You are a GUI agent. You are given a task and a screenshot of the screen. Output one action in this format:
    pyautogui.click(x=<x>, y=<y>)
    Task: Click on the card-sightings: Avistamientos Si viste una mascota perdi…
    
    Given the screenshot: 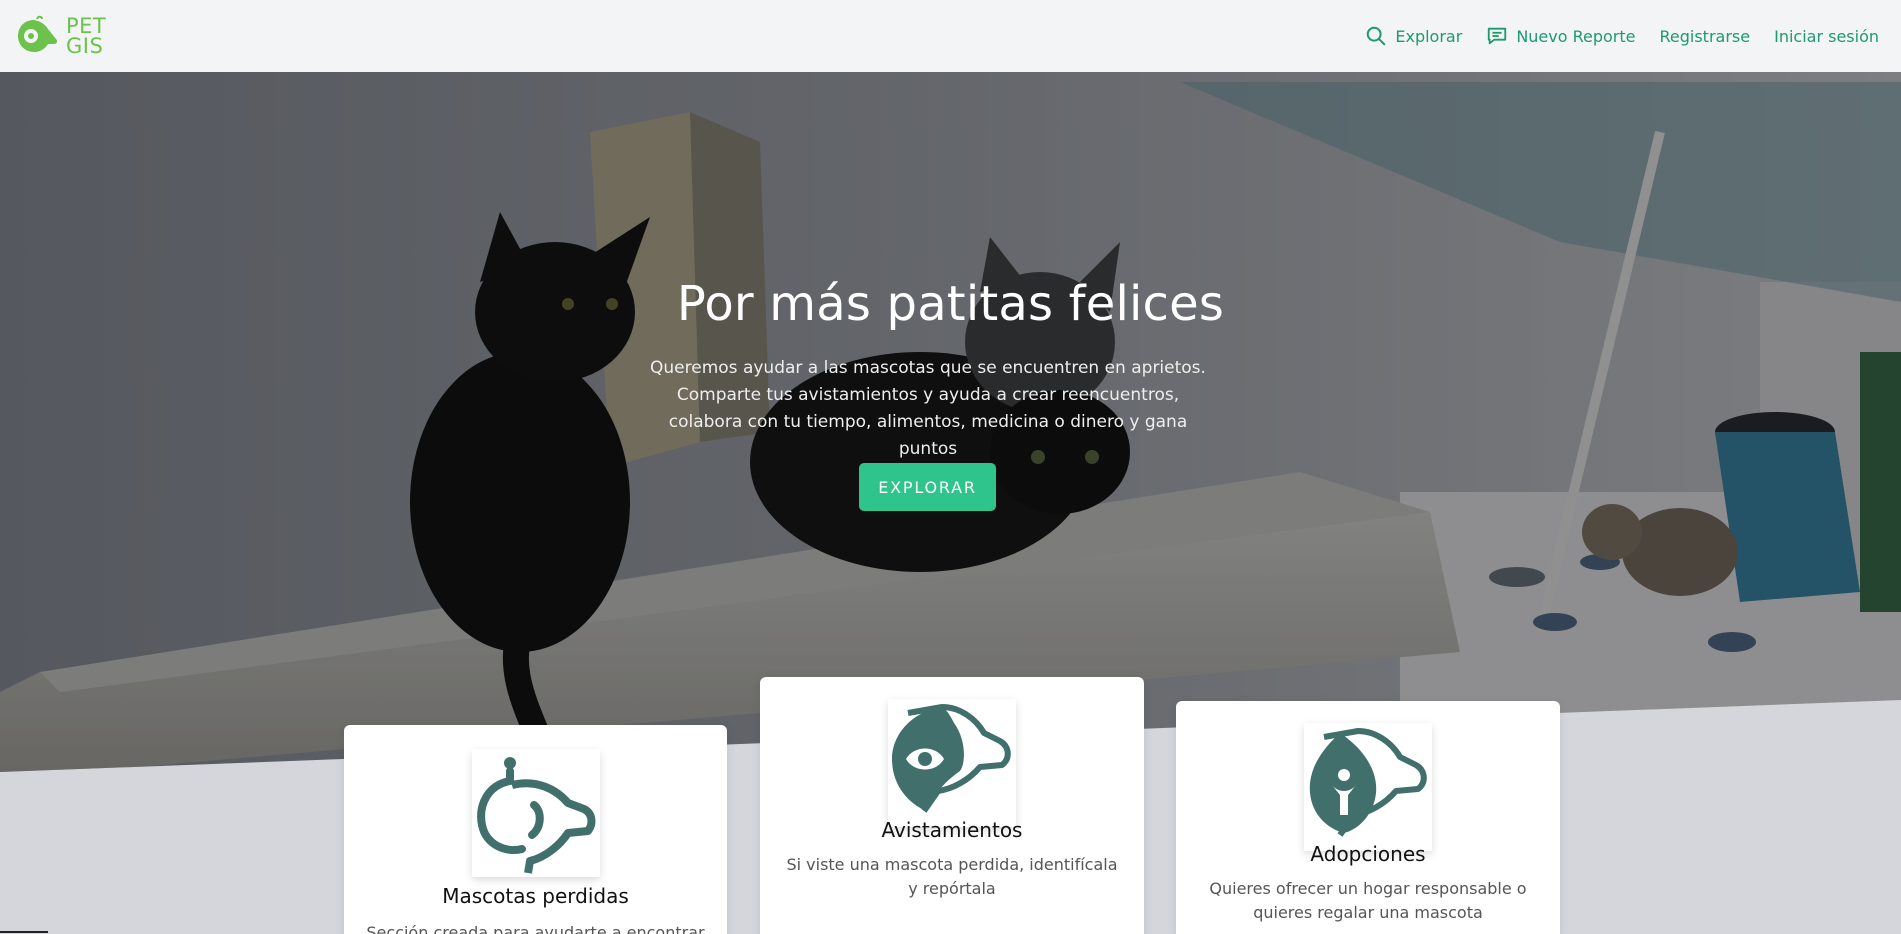 What is the action you would take?
    pyautogui.click(x=952, y=805)
    